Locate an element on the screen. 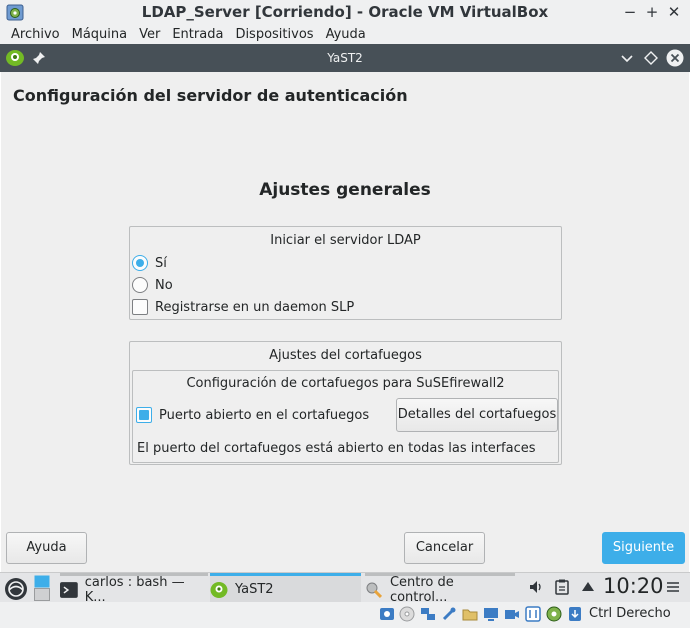 This screenshot has height=628, width=690. guest-additions-icon is located at coordinates (554, 614).